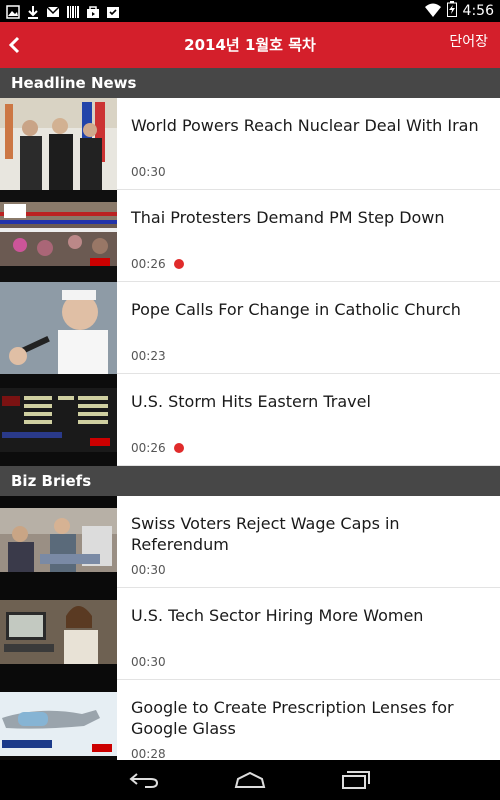  What do you see at coordinates (73, 11) in the screenshot?
I see `barcode-icon` at bounding box center [73, 11].